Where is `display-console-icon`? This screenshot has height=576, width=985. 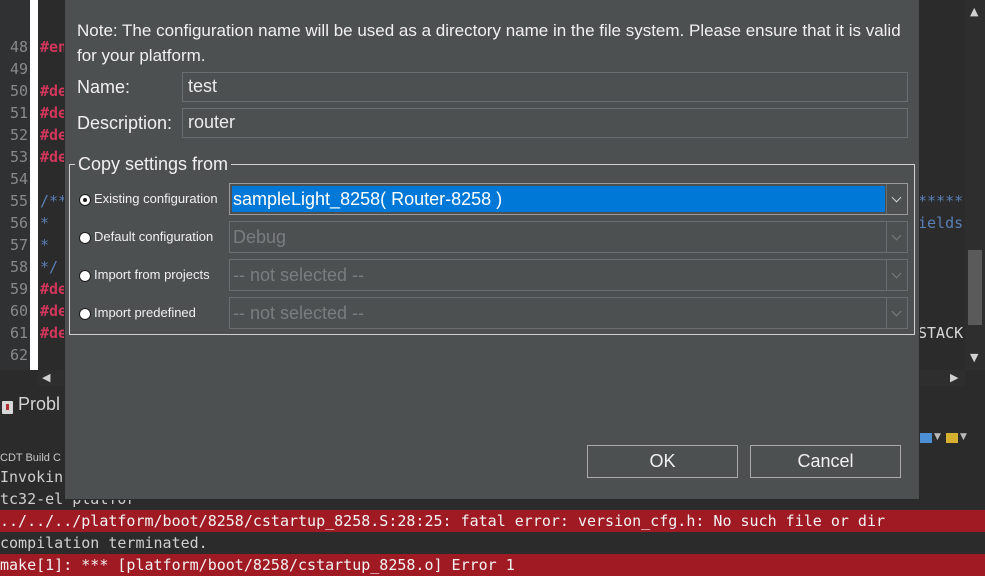 display-console-icon is located at coordinates (926, 438).